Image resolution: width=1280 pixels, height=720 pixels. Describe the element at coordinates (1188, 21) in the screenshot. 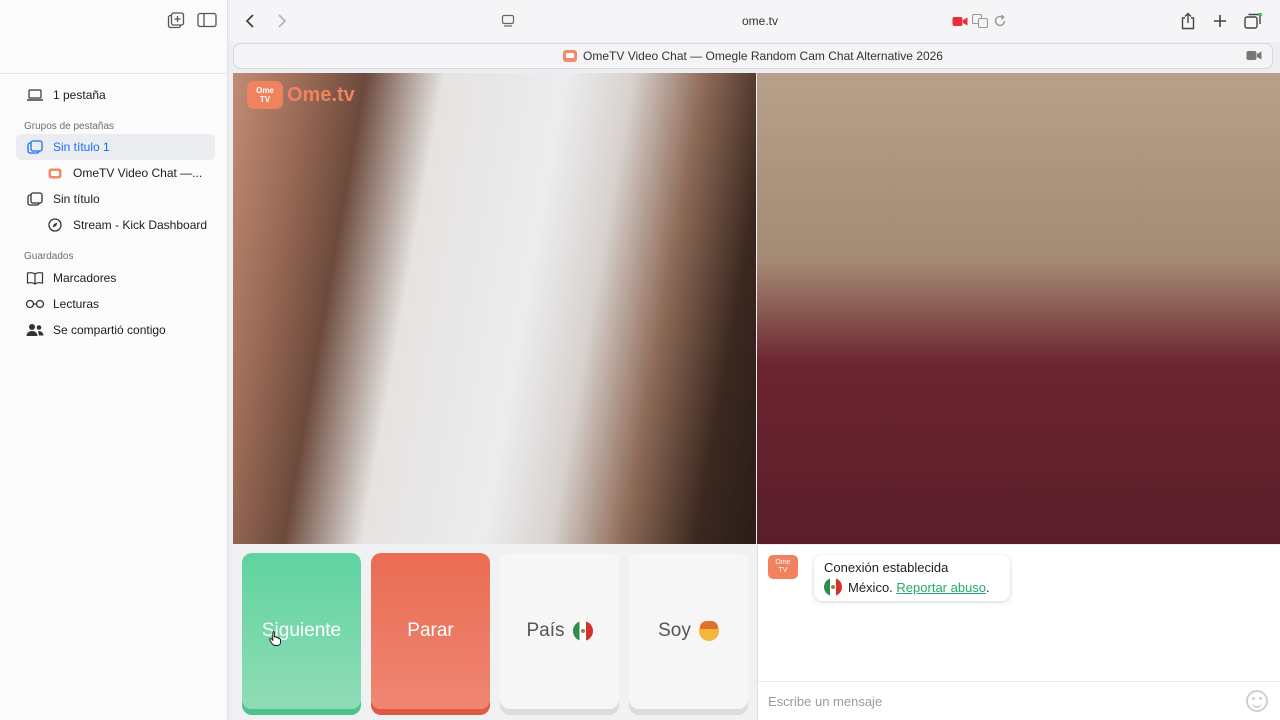

I see `share-icon` at that location.